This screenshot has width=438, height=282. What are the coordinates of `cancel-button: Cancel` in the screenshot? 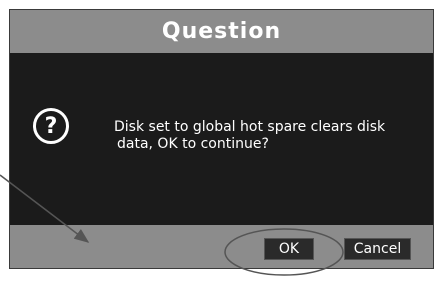 It's located at (377, 249).